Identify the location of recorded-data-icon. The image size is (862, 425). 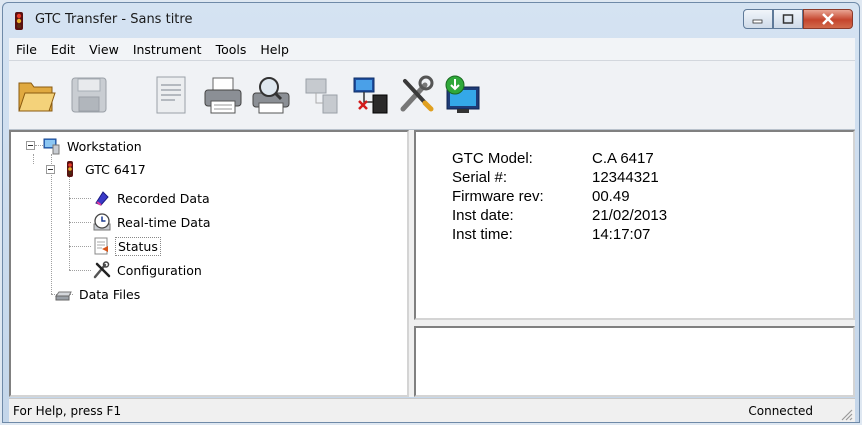
(102, 198).